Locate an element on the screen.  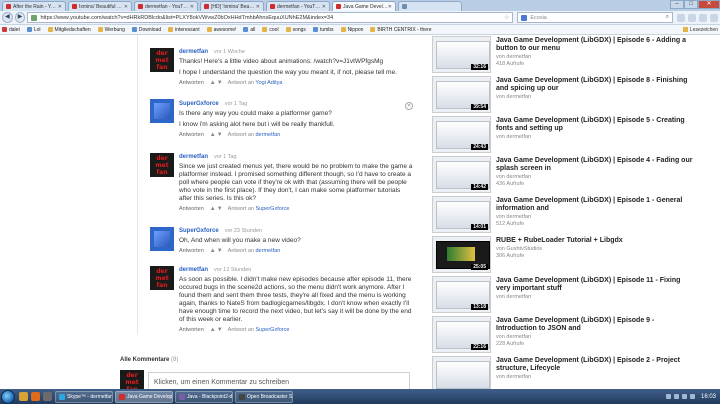
video-thumbnail: 22:16 is located at coordinates (461, 334).